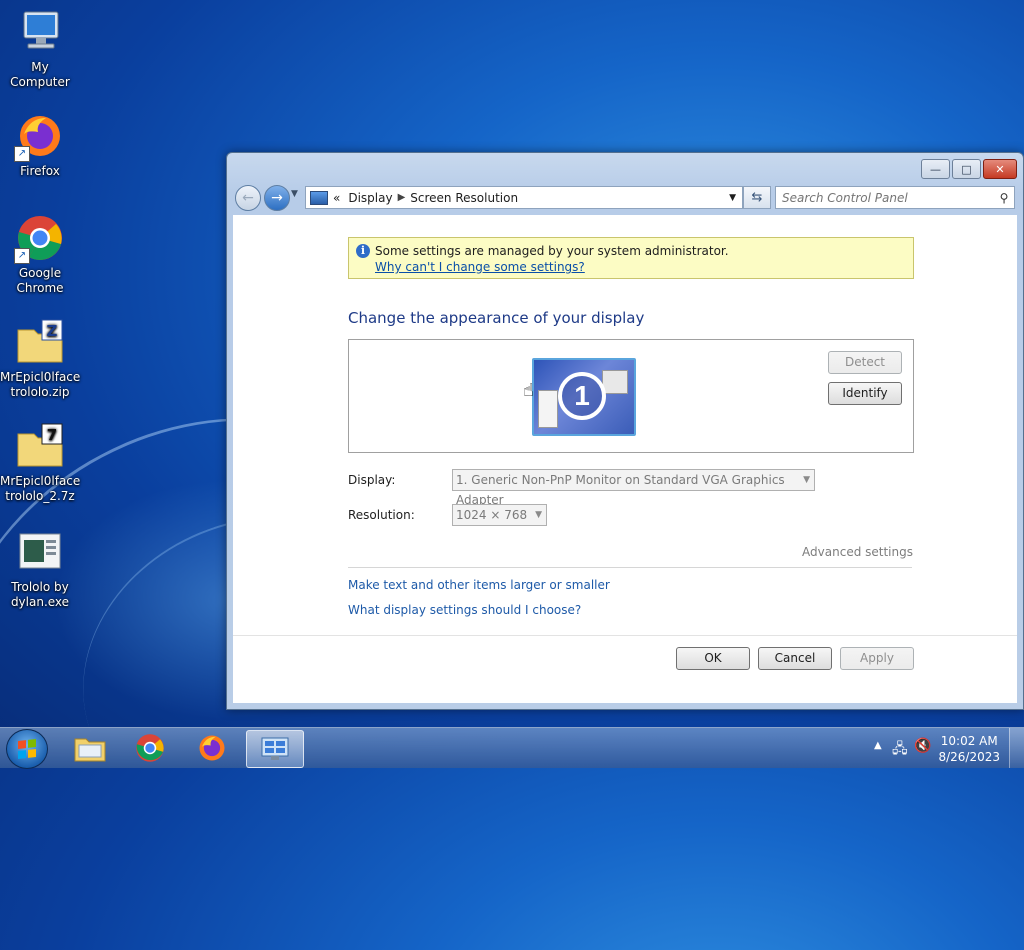 This screenshot has width=1024, height=950. Describe the element at coordinates (615, 382) in the screenshot. I see `monitor-window-thumbnail` at that location.